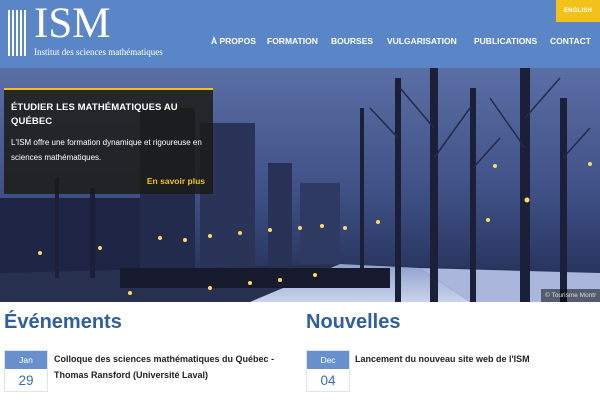 This screenshot has width=600, height=400. I want to click on nav-item-publications: PUBLICATIONS, so click(505, 41).